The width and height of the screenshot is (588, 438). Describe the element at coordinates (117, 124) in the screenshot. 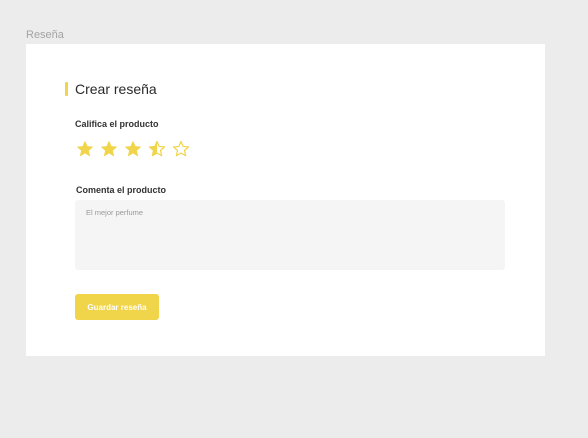

I see `rating-label: Califica el producto` at that location.